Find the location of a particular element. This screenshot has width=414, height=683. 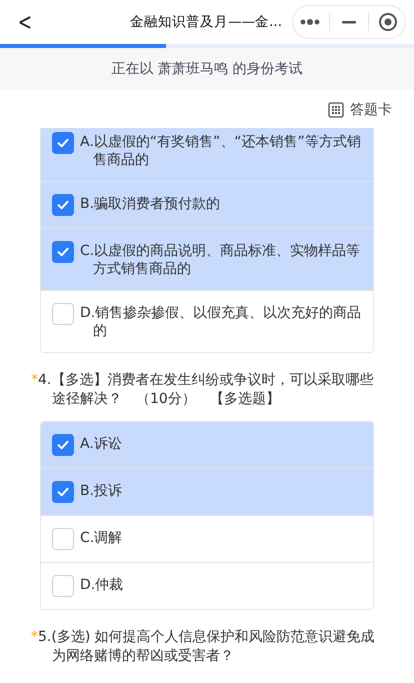

option-text: A.以虚假的“有奖销售”、“还本销售”等方式销售商品的 is located at coordinates (221, 151).